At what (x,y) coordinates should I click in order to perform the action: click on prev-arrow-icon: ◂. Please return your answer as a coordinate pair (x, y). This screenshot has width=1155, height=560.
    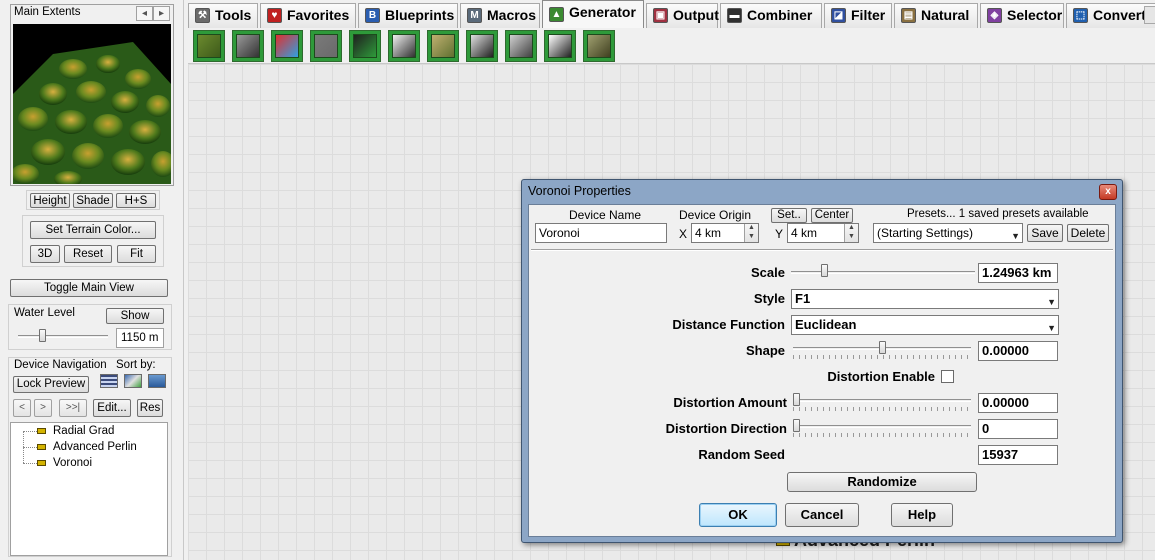
    Looking at the image, I should click on (144, 13).